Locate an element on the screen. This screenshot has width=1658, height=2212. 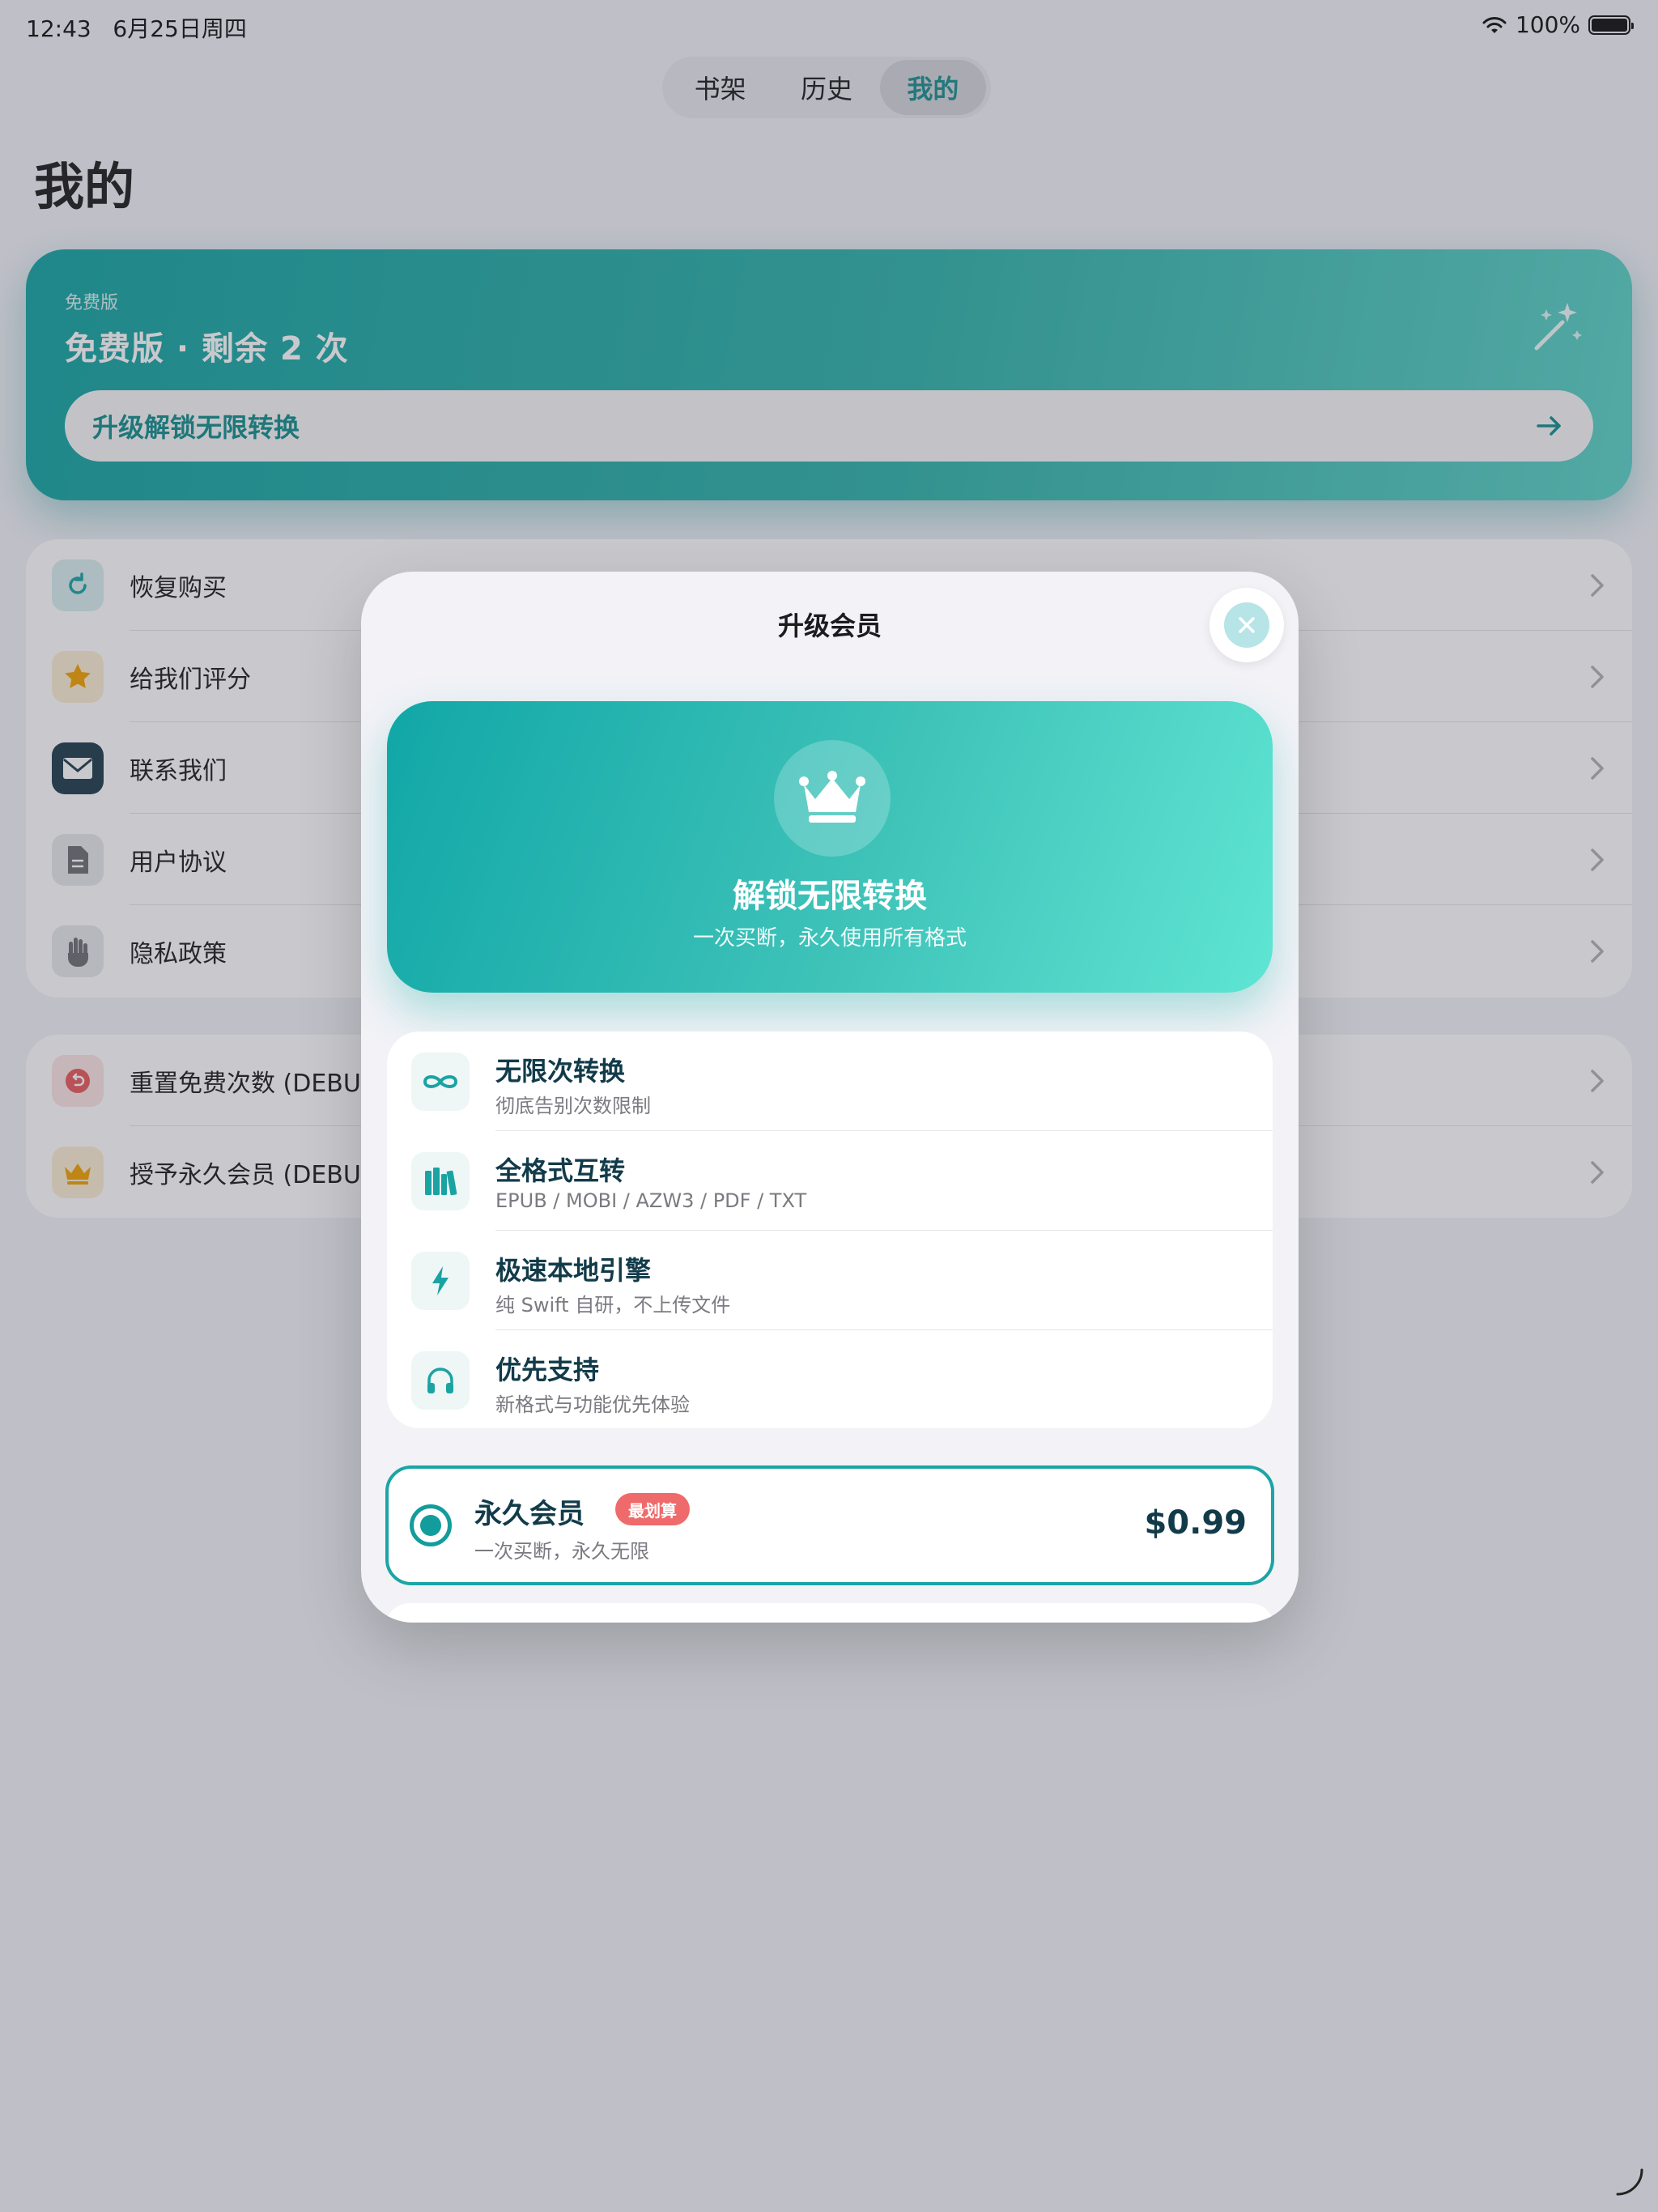
feature-title: 优先支持 is located at coordinates (547, 1370).